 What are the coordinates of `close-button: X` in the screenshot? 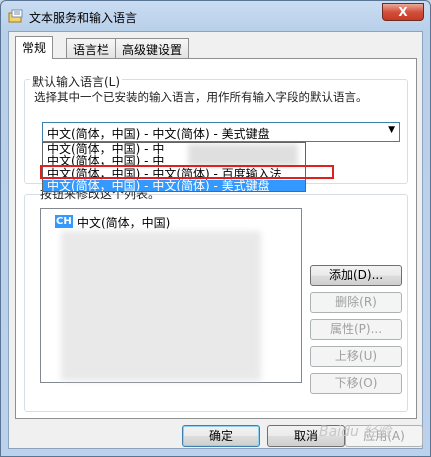 It's located at (403, 12).